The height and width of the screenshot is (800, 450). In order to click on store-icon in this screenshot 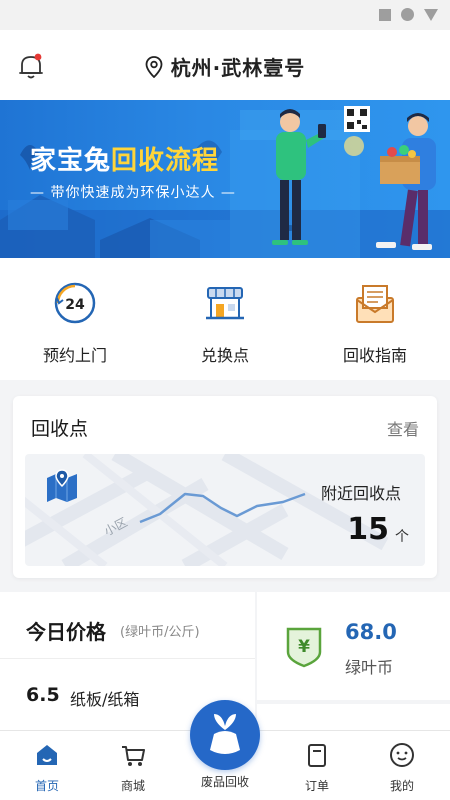, I will do `click(225, 303)`.